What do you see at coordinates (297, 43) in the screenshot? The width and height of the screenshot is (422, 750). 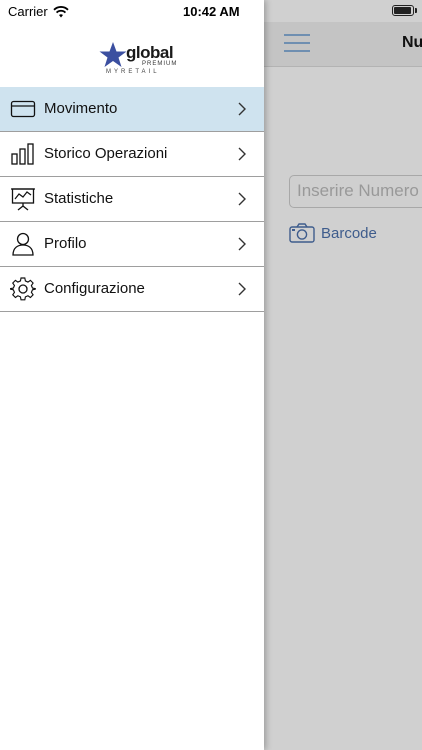 I see `hamburger-menu-icon` at bounding box center [297, 43].